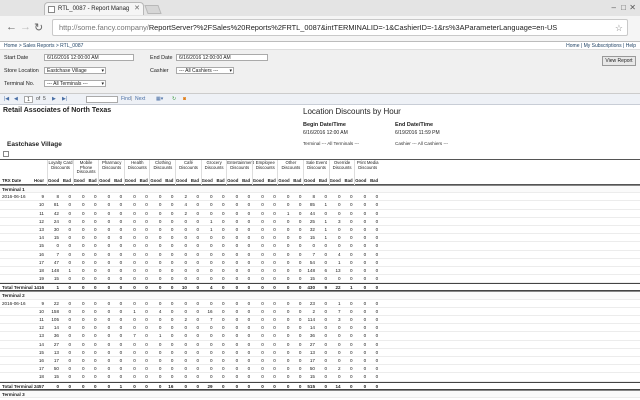 The image size is (640, 400). What do you see at coordinates (601, 46) in the screenshot?
I see `top-links: Home | My Subscriptions | Help` at bounding box center [601, 46].